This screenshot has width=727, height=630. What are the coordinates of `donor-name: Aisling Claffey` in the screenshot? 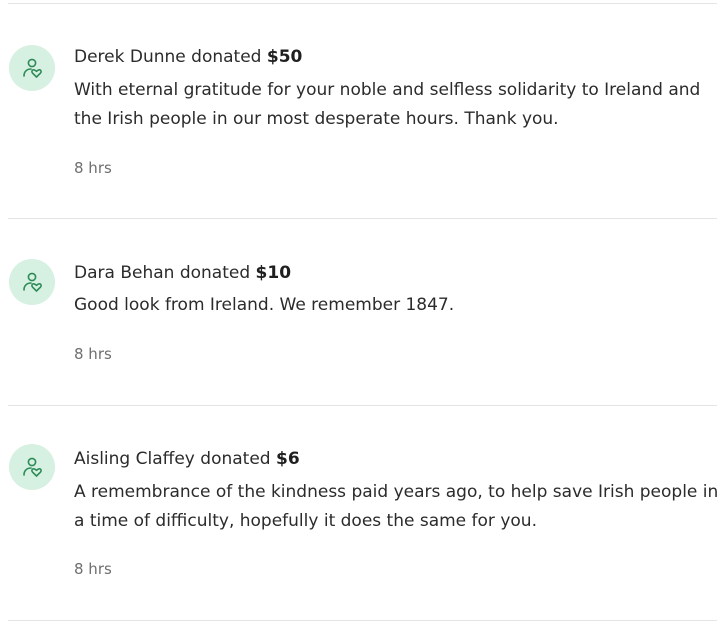 It's located at (134, 459).